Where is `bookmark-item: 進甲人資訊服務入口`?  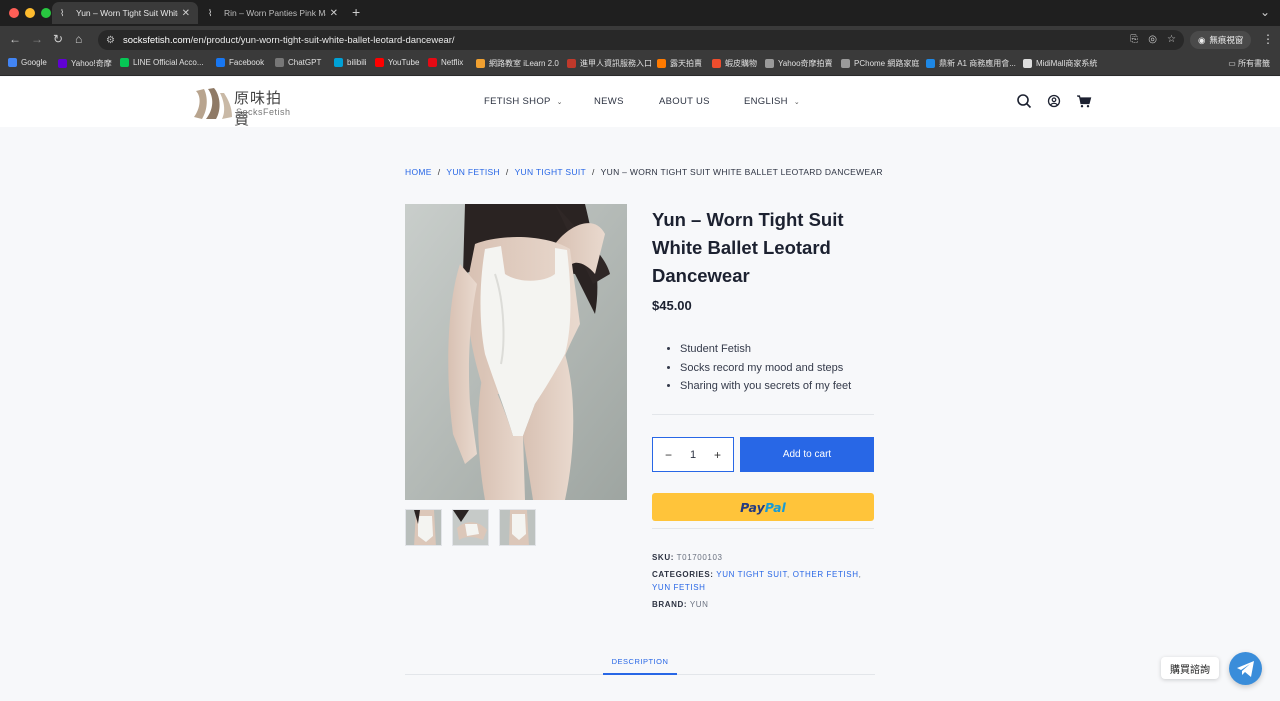 bookmark-item: 進甲人資訊服務入口 is located at coordinates (609, 63).